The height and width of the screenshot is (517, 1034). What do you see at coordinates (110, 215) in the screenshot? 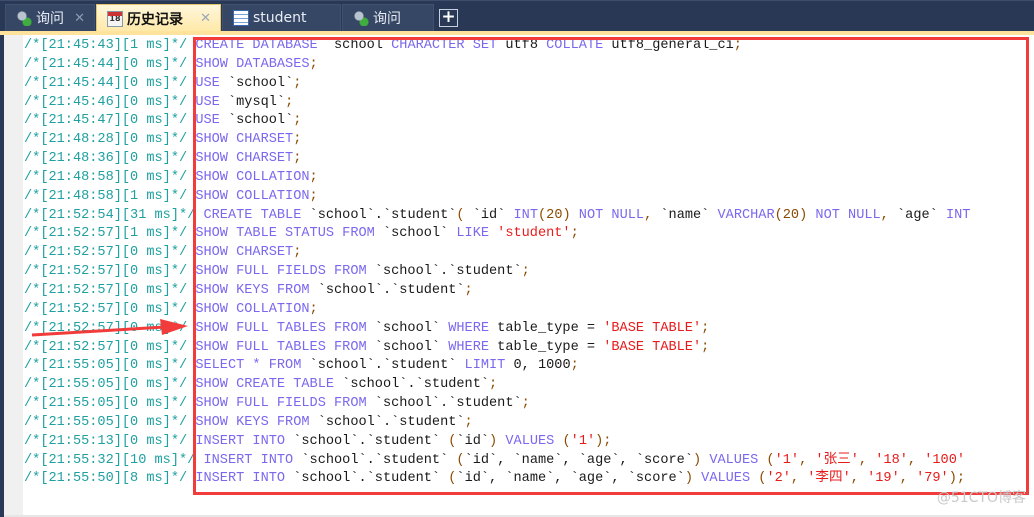
I see `timestamp-comment: /*[21:52:54][31 ms]*/` at bounding box center [110, 215].